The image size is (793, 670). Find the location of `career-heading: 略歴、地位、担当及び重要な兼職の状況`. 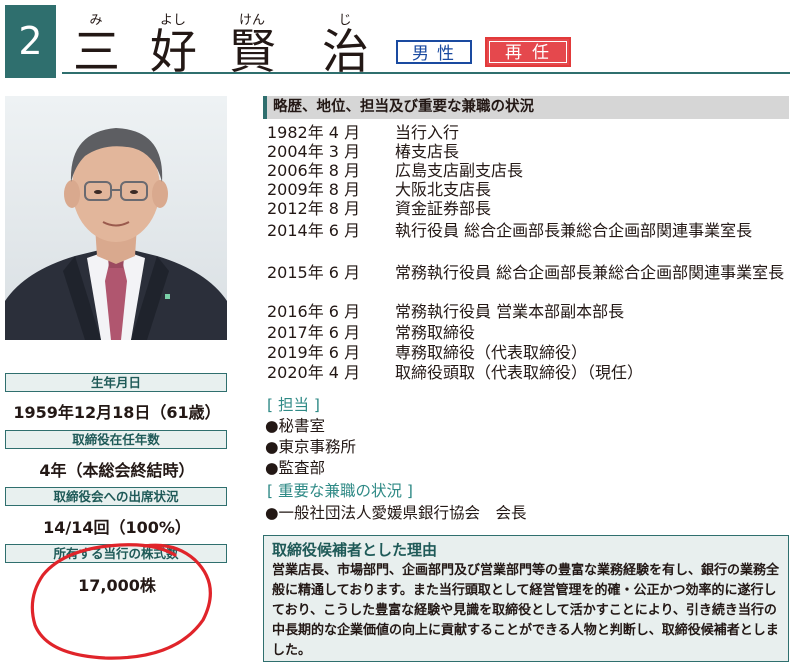

career-heading: 略歴、地位、担当及び重要な兼職の状況 is located at coordinates (526, 107).